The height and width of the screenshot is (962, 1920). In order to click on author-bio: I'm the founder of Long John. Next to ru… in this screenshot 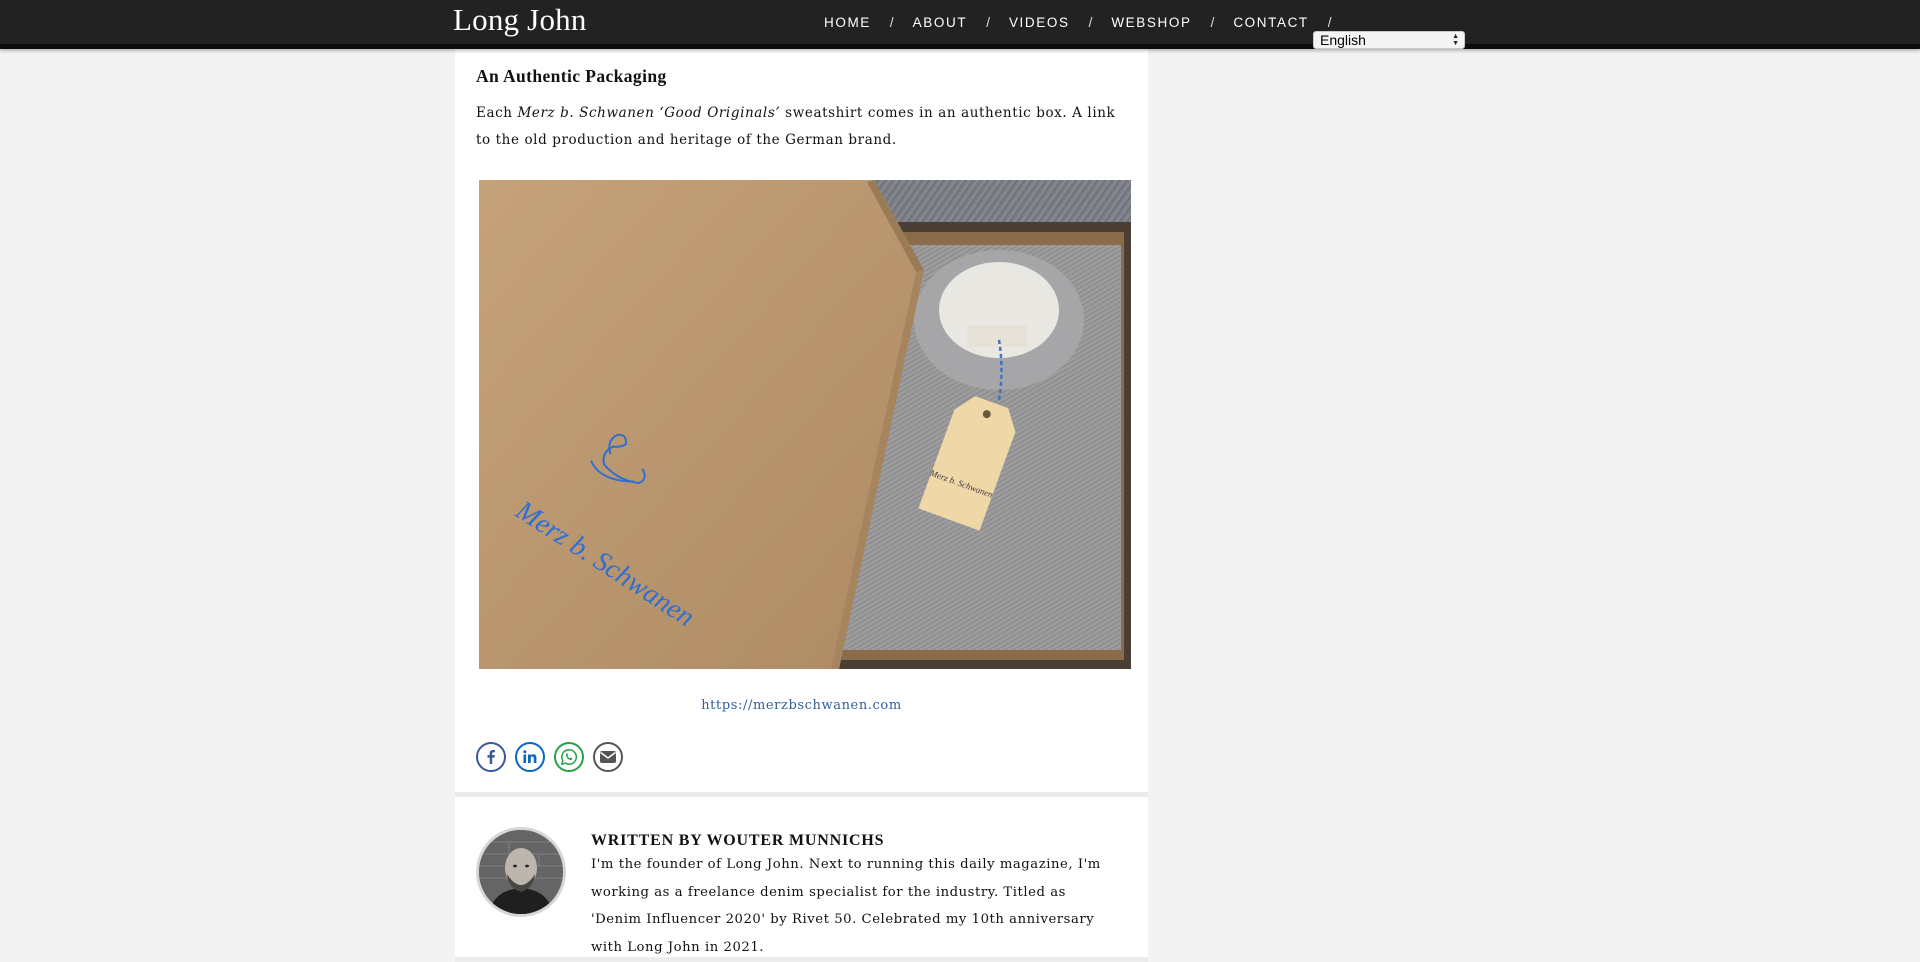, I will do `click(846, 906)`.